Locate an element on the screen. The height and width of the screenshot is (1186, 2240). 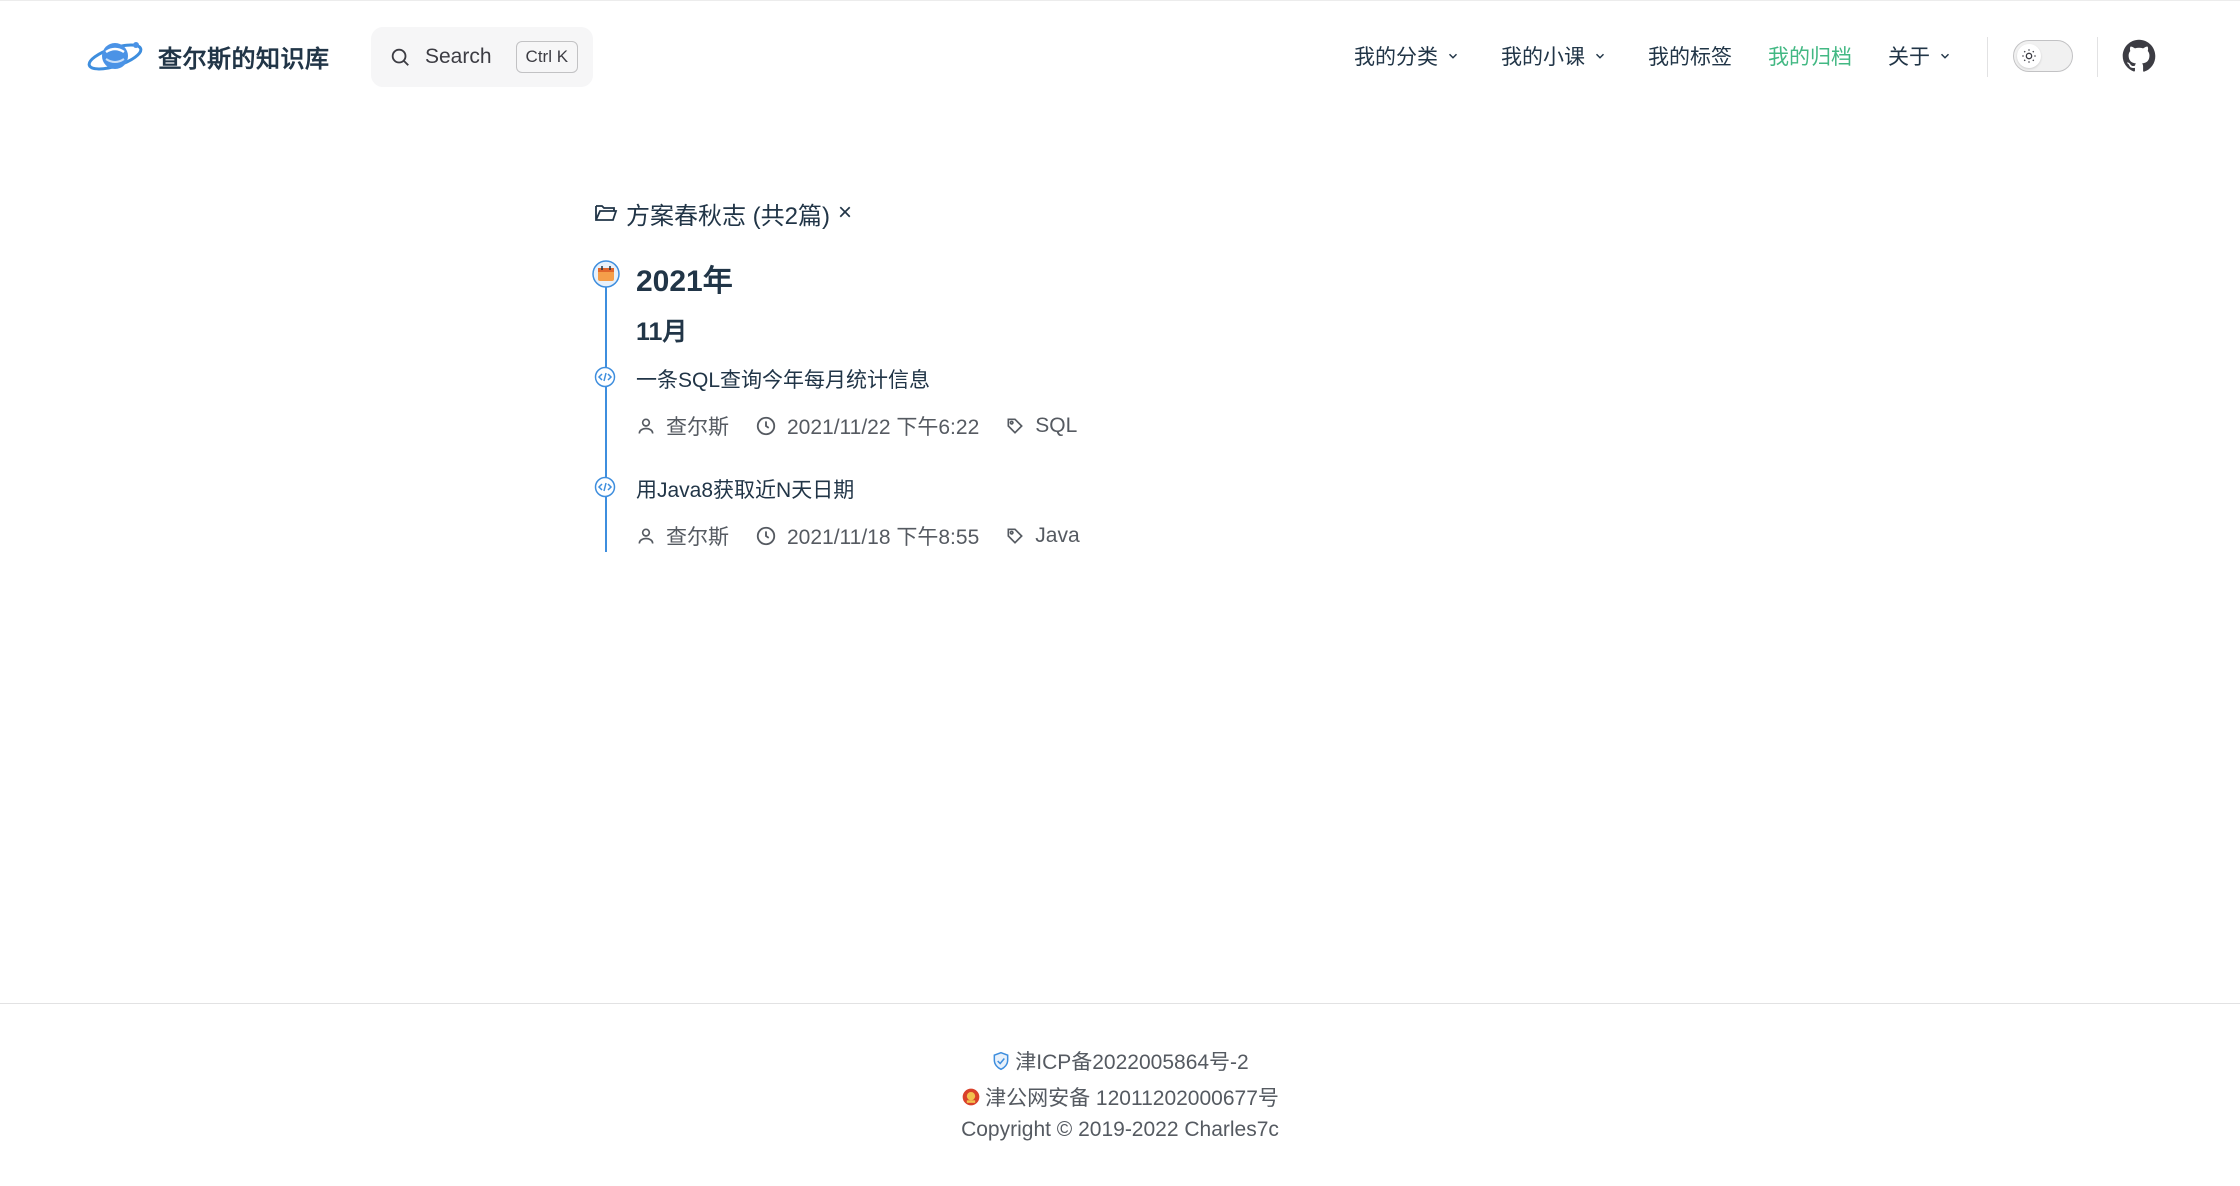
article-meta: 查尔斯 2021/11/18 下午8:55 Java is located at coordinates (858, 536).